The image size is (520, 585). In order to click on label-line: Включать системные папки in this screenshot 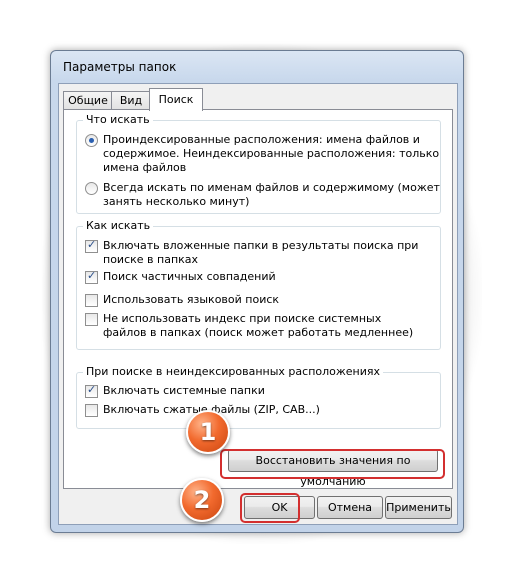, I will do `click(184, 390)`.